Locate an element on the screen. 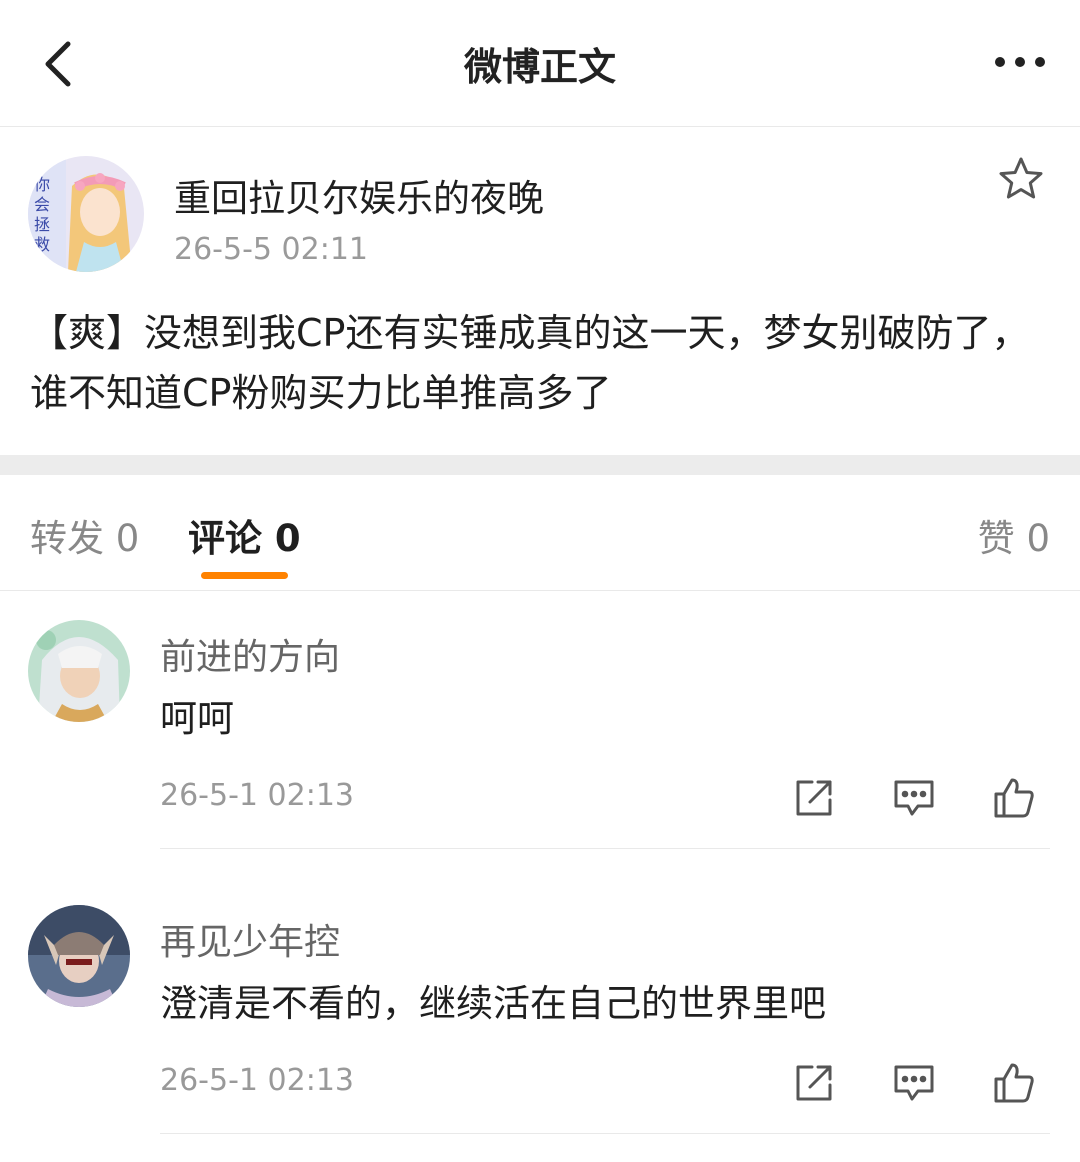  commenter-name: 前进的方向 is located at coordinates (250, 654).